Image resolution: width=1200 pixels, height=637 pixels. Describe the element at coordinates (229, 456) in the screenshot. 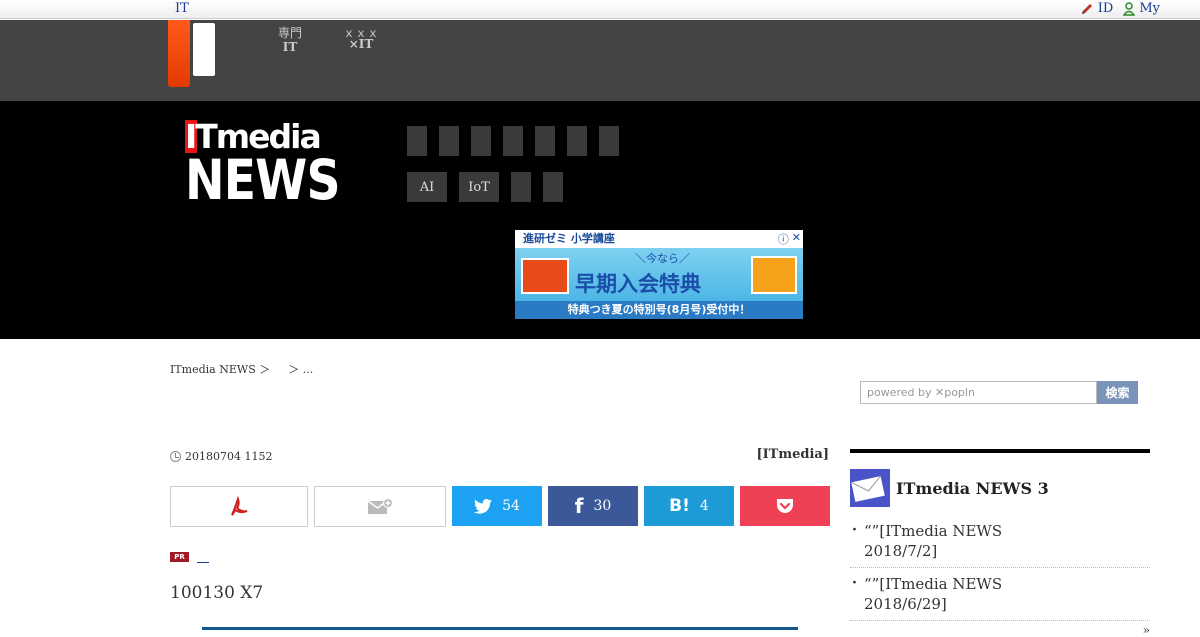

I see `article-date-text: 20180704 1152` at that location.